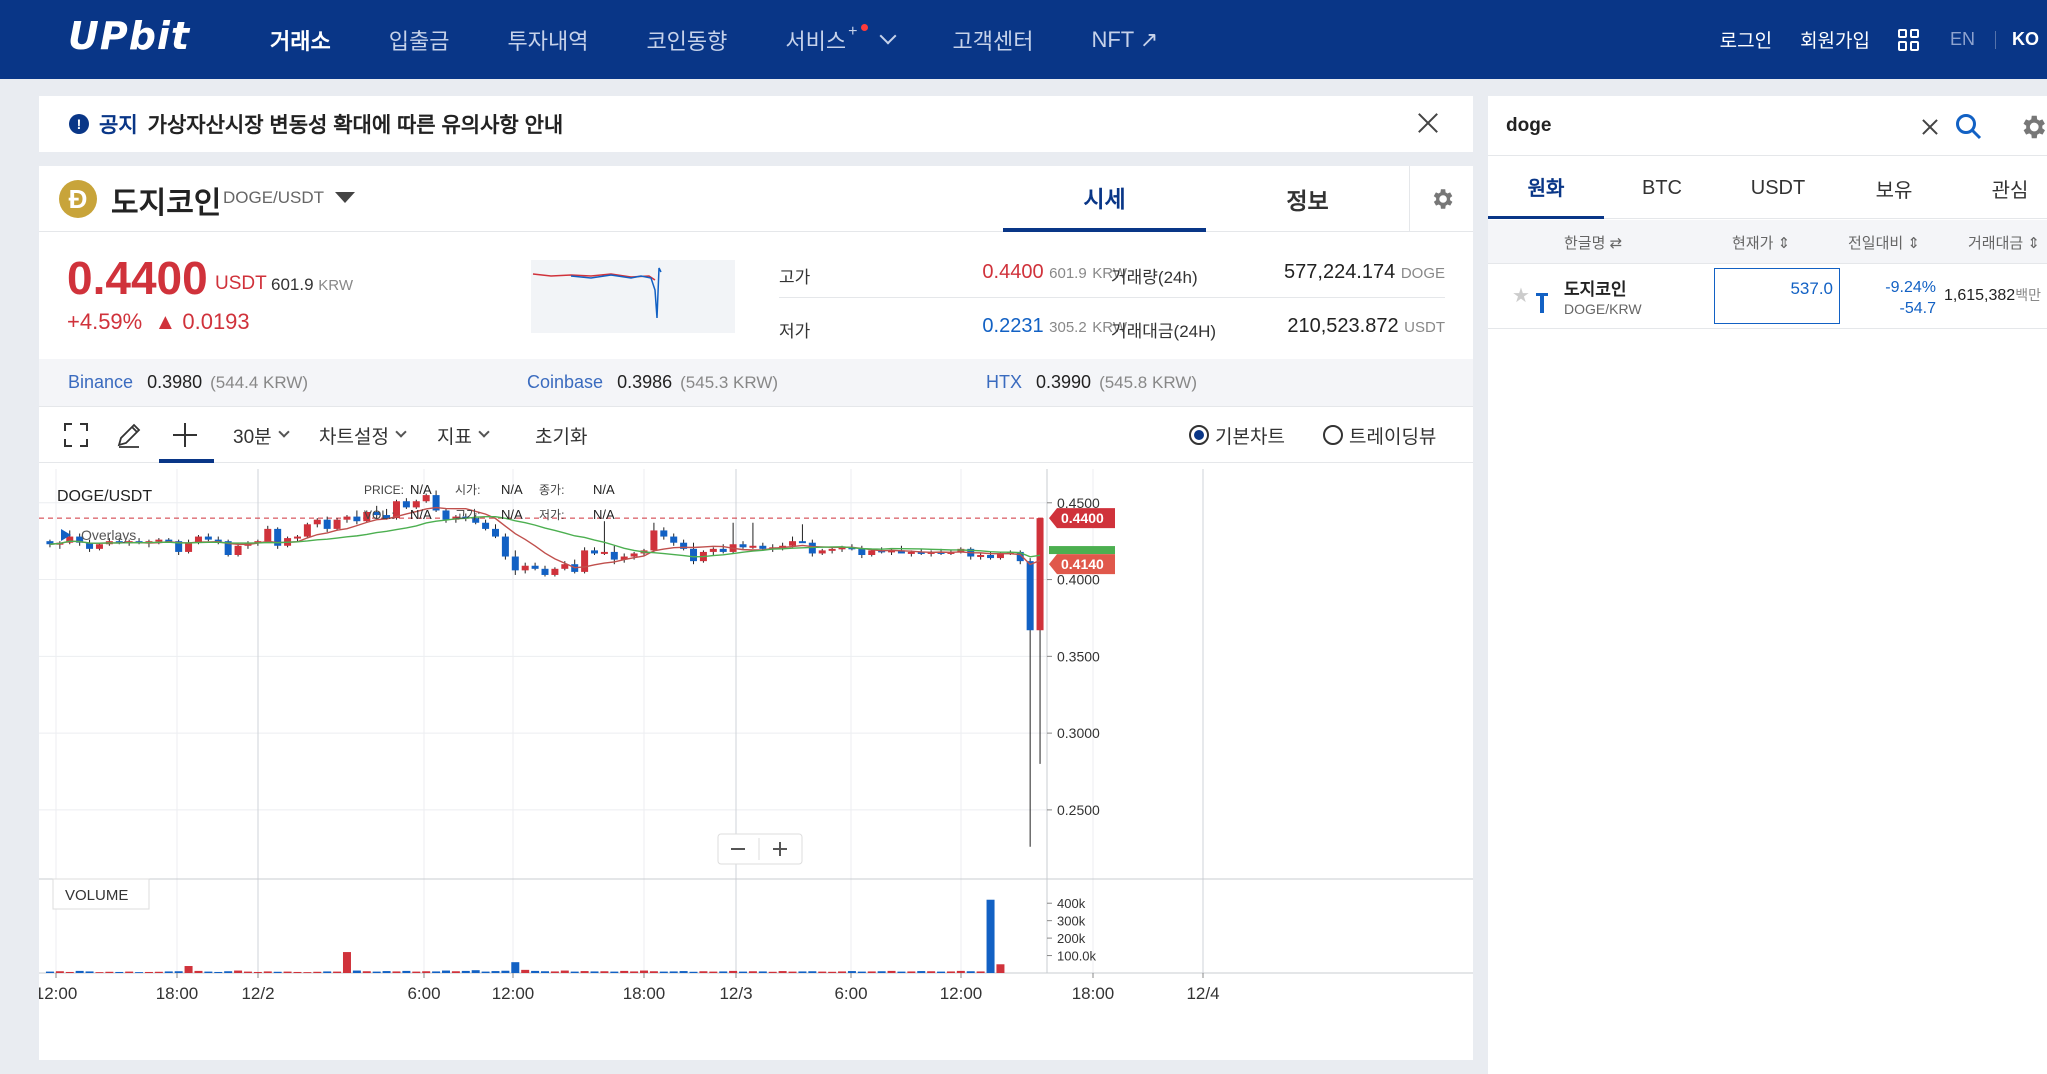 Image resolution: width=2047 pixels, height=1074 pixels. What do you see at coordinates (1307, 199) in the screenshot?
I see `tab-info: 정보` at bounding box center [1307, 199].